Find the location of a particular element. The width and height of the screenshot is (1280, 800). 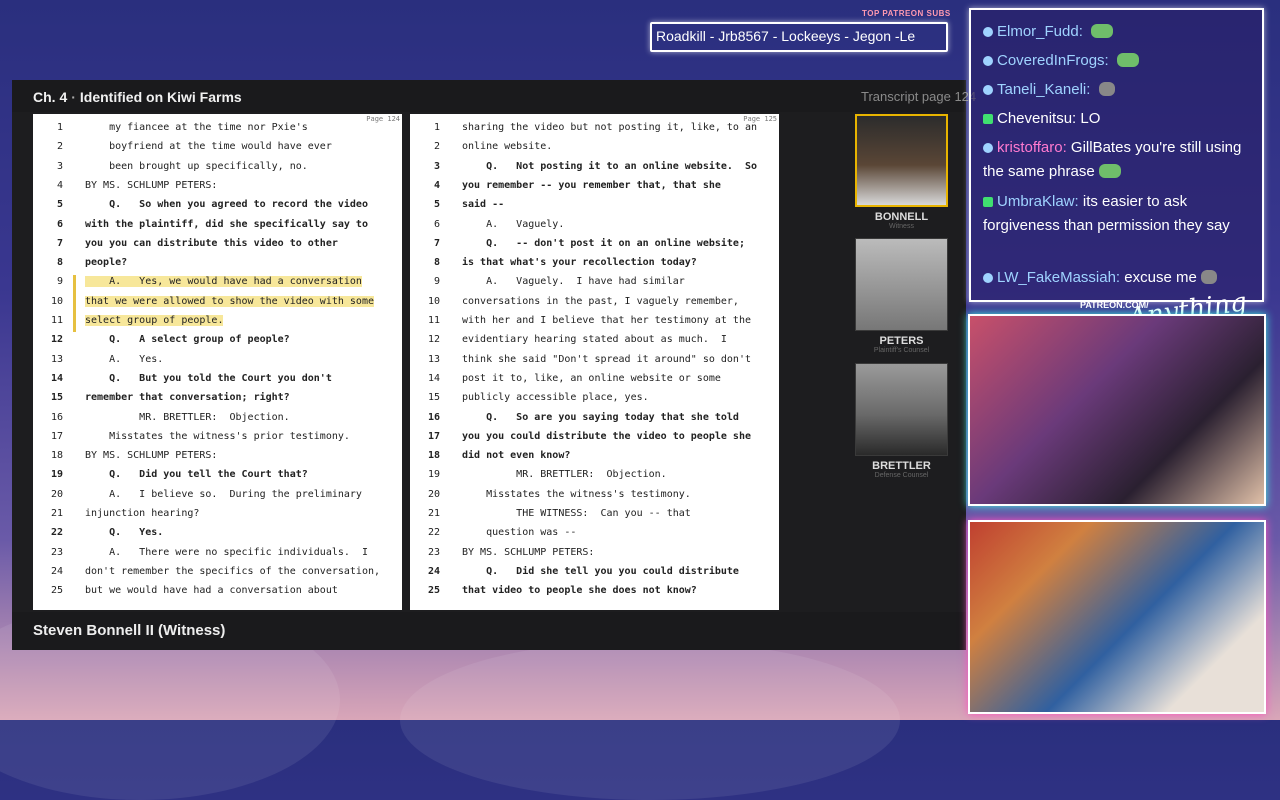

line-text-content: BY MS. SCHLUMP PETERS: is located at coordinates (151, 456).